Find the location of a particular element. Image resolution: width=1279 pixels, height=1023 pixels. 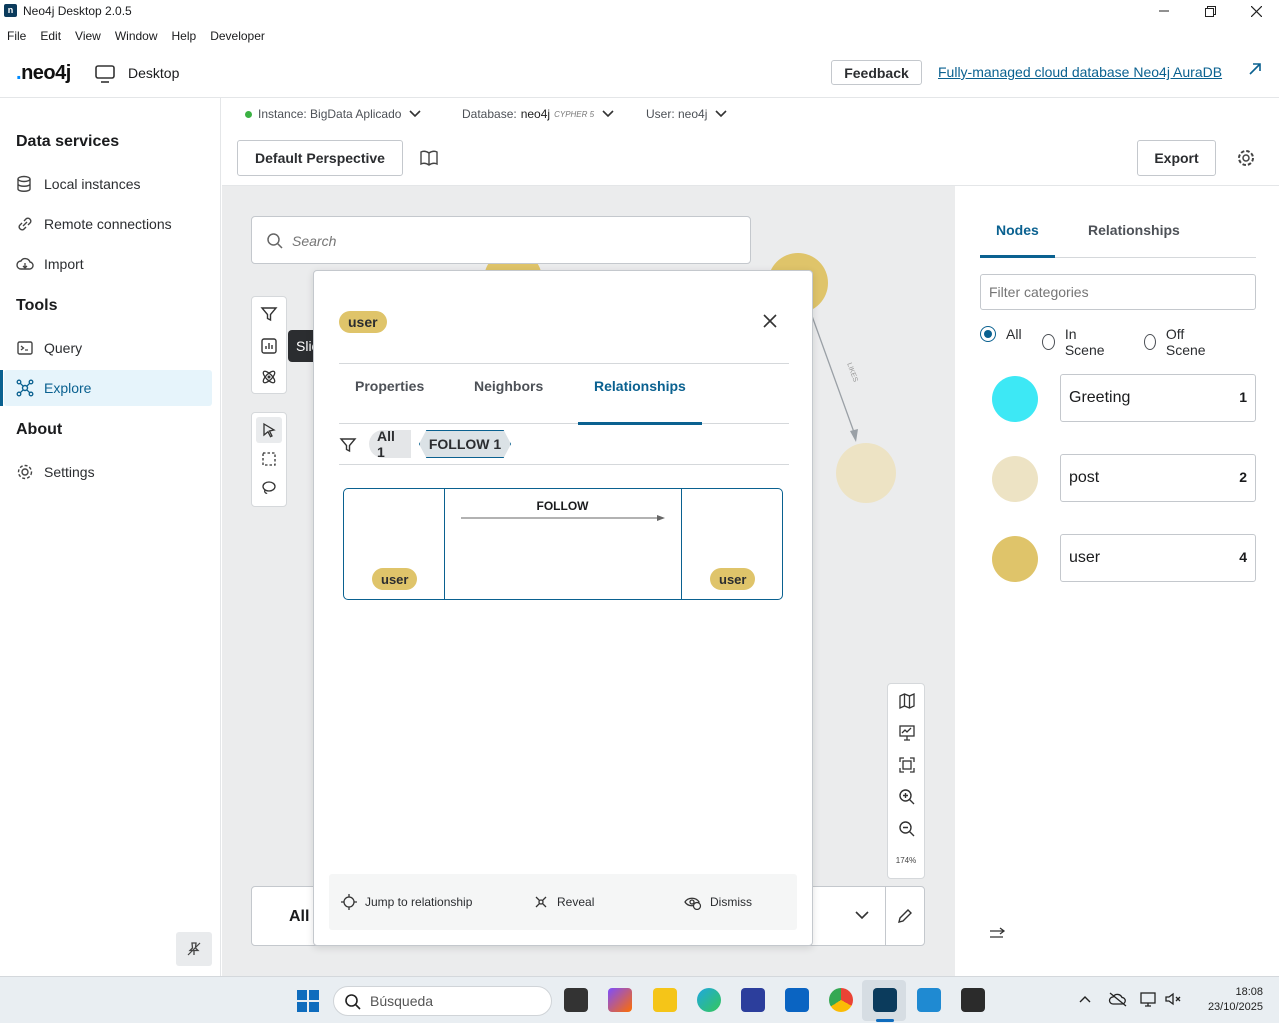

sidebar-item-label: Remote connections is located at coordinates (108, 224).